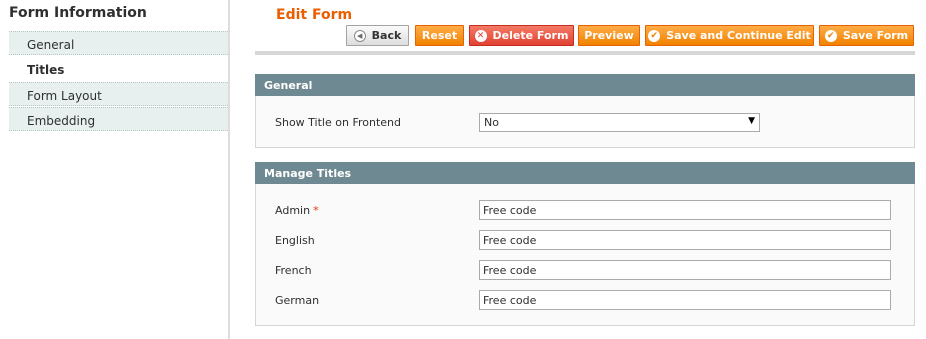 Image resolution: width=926 pixels, height=339 pixels. I want to click on title-input-german: Free code, so click(685, 300).